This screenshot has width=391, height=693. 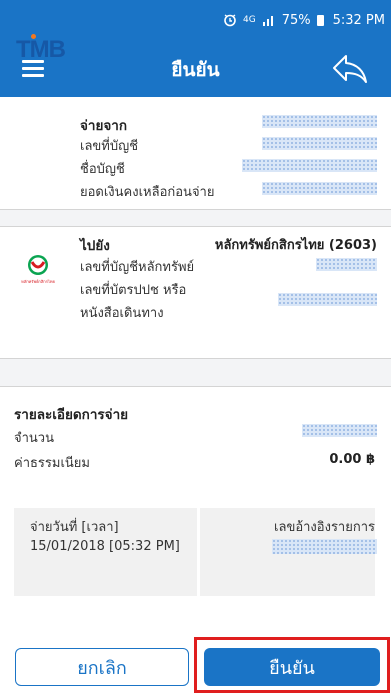 I want to click on masked-account-number, so click(x=319, y=143).